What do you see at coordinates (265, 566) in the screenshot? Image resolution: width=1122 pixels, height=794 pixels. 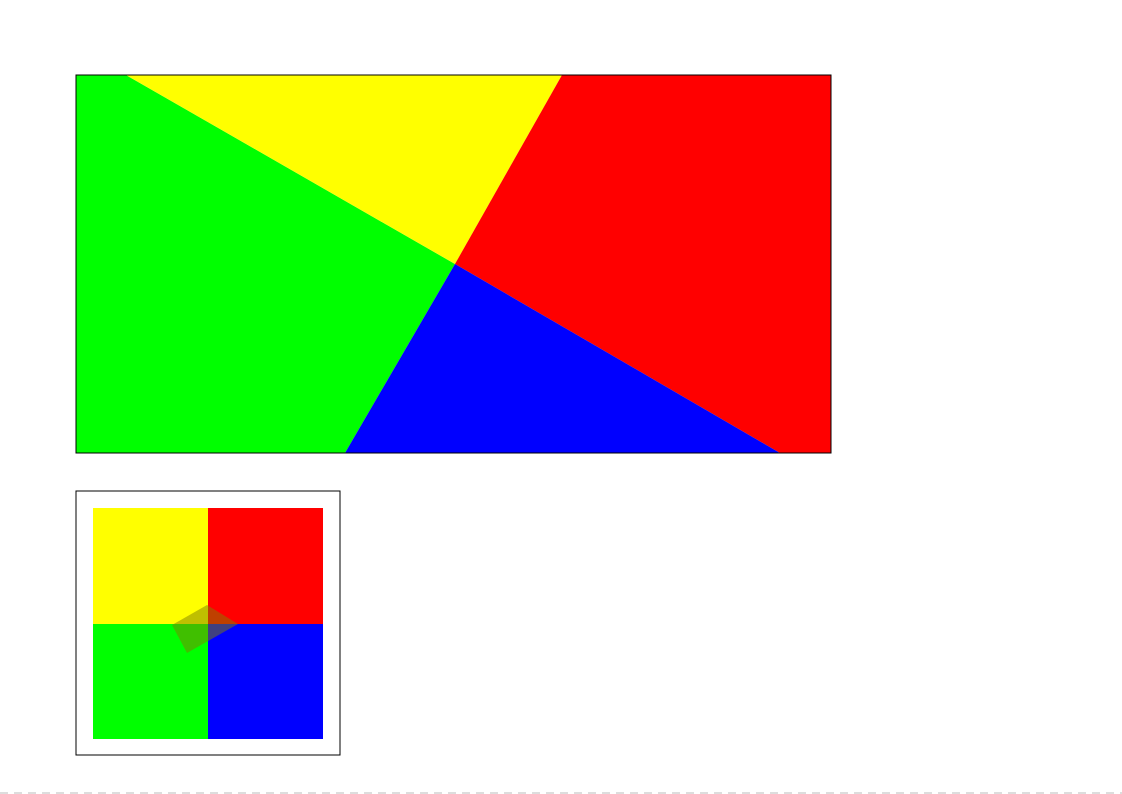 I see `overview-quadrant-red` at bounding box center [265, 566].